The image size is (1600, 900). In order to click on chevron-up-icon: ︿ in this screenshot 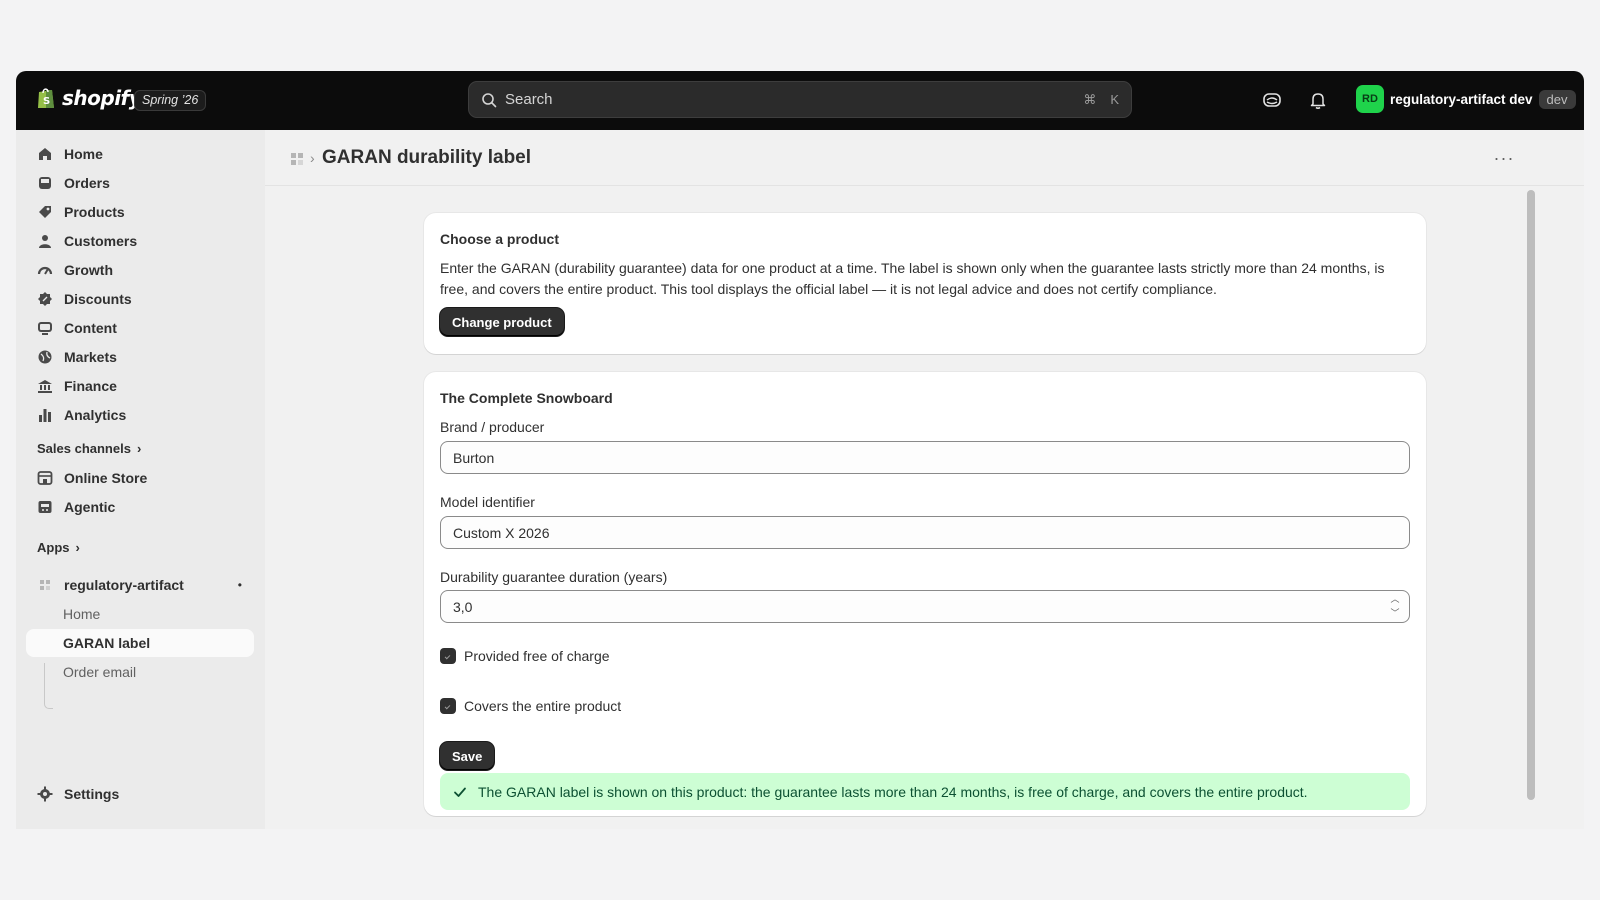, I will do `click(1394, 599)`.